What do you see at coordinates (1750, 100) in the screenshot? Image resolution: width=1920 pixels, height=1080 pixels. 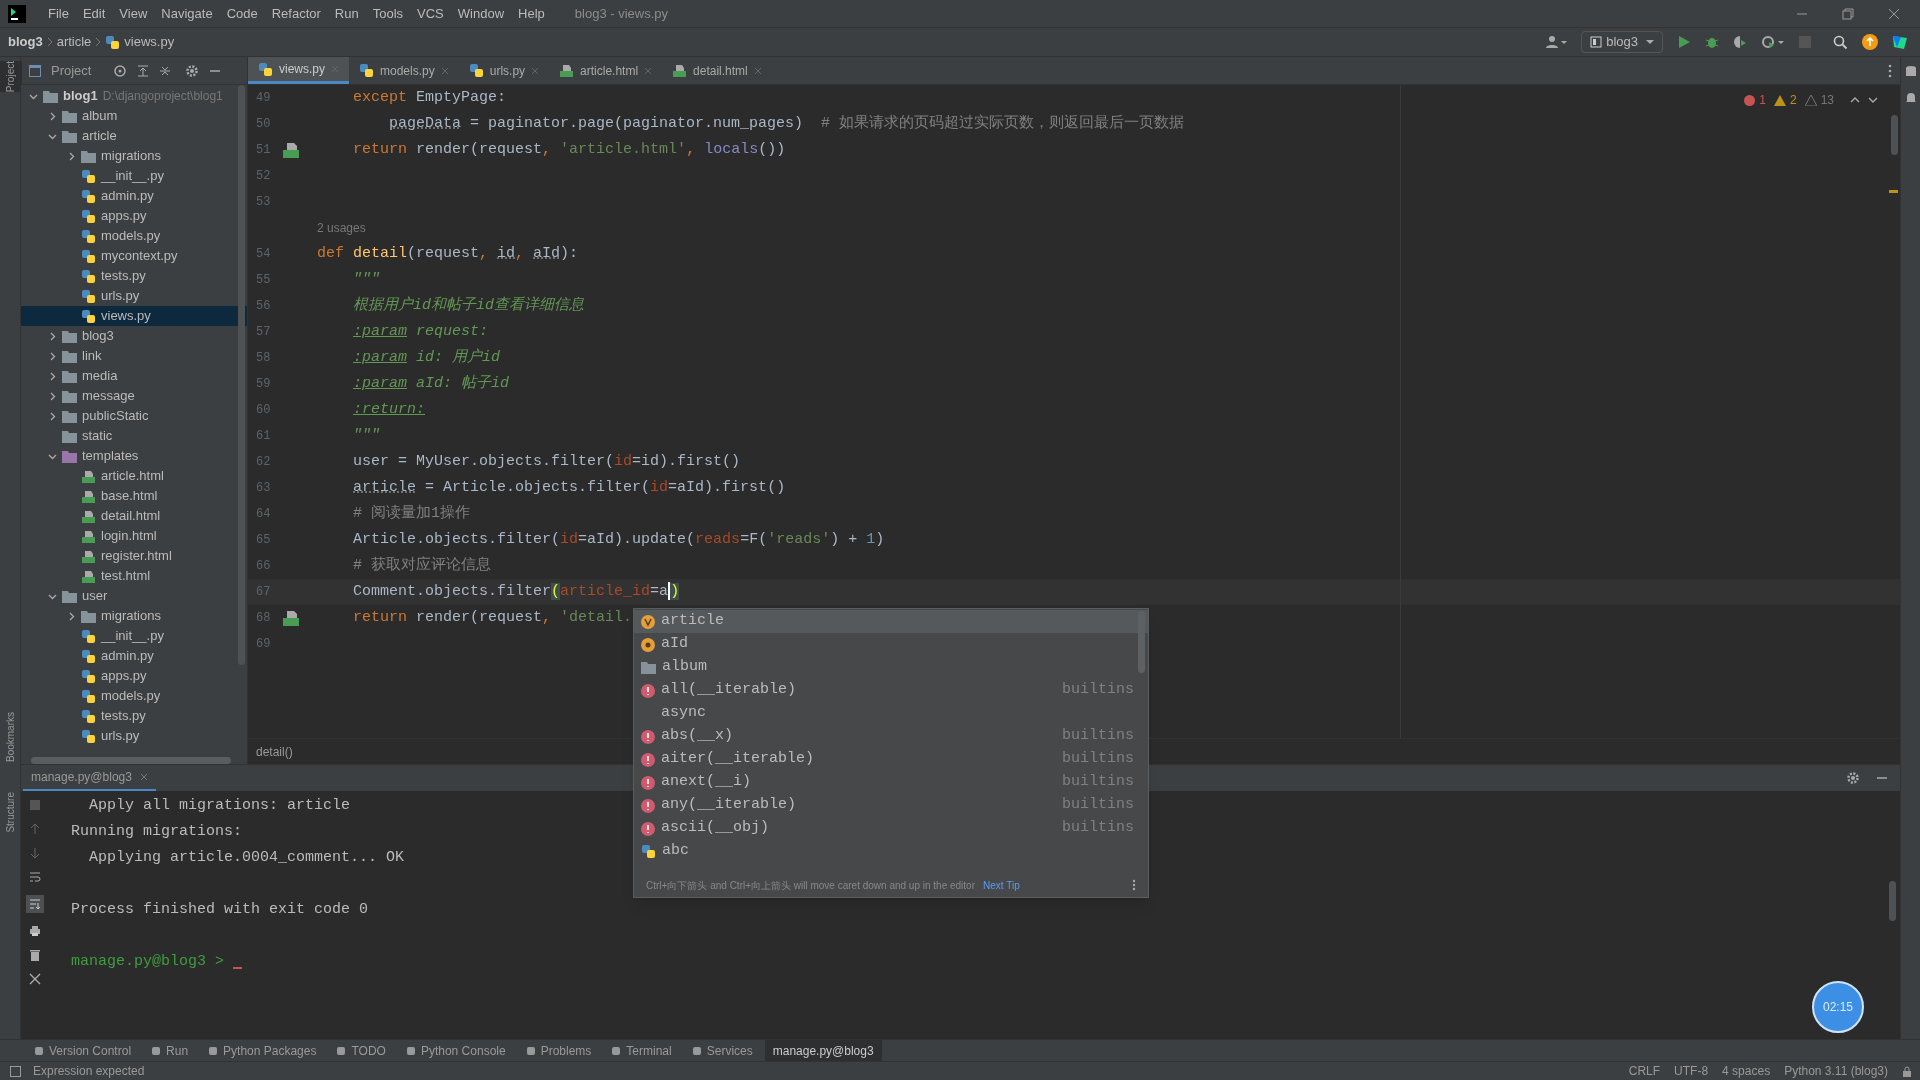 I see `error-icon` at bounding box center [1750, 100].